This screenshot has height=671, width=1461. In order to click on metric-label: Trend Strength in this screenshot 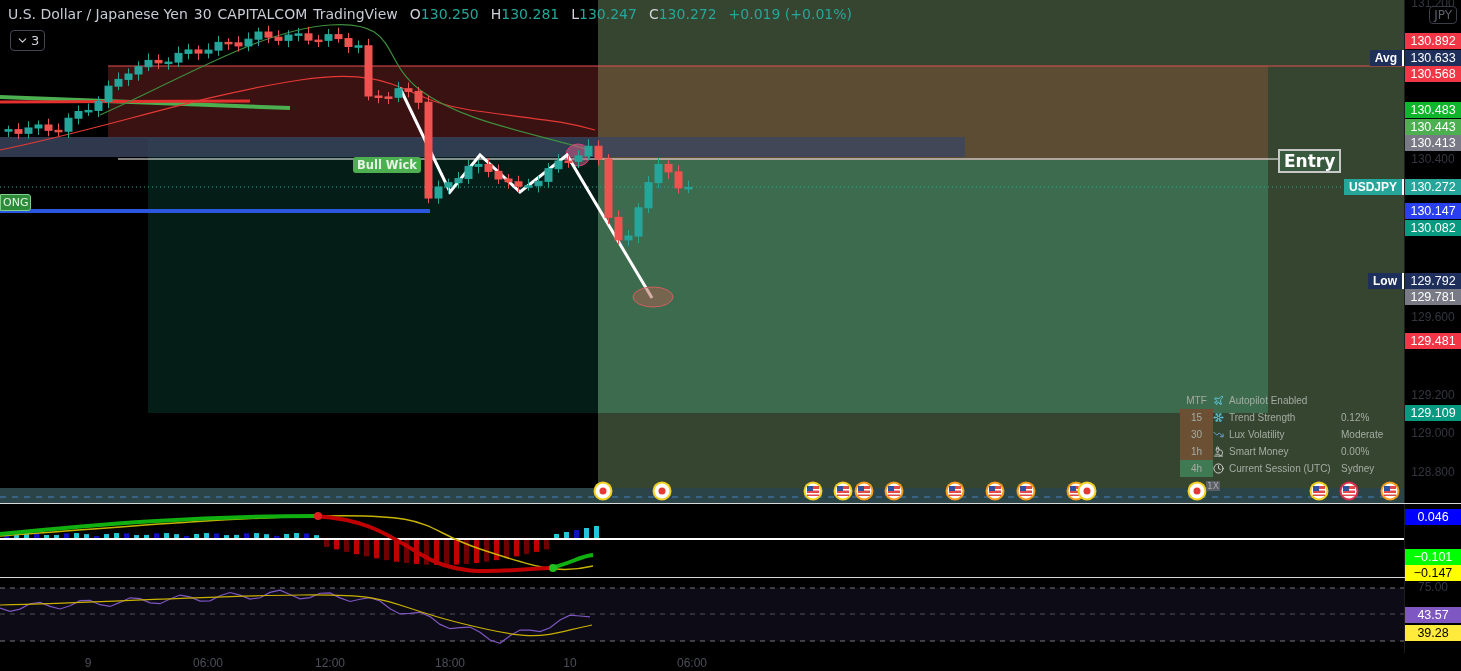, I will do `click(1263, 418)`.